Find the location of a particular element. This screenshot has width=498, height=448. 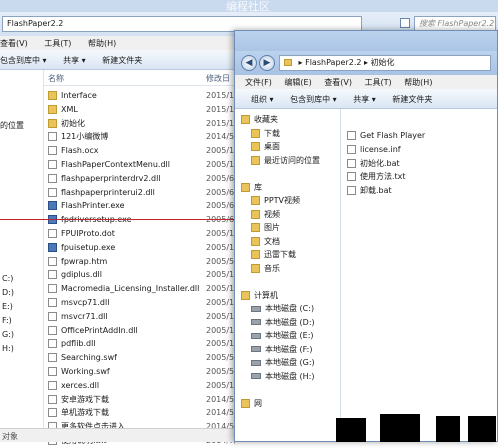

nav-item: 库 is located at coordinates (287, 188).